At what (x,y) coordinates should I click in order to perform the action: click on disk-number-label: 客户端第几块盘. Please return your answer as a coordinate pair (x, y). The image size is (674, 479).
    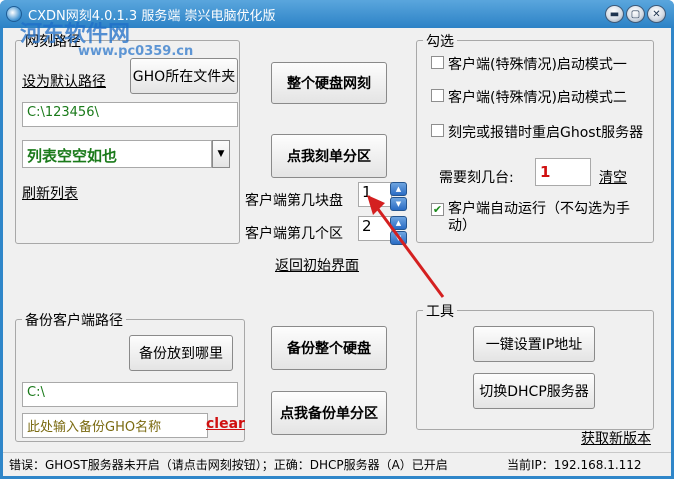
    Looking at the image, I should click on (294, 201).